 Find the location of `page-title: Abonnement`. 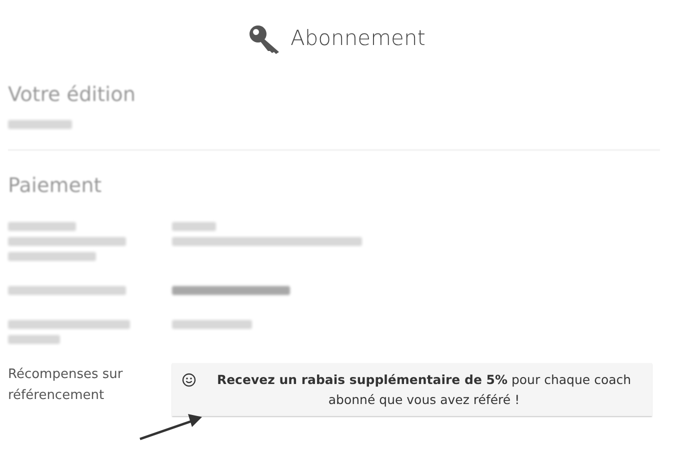

page-title: Abonnement is located at coordinates (358, 38).